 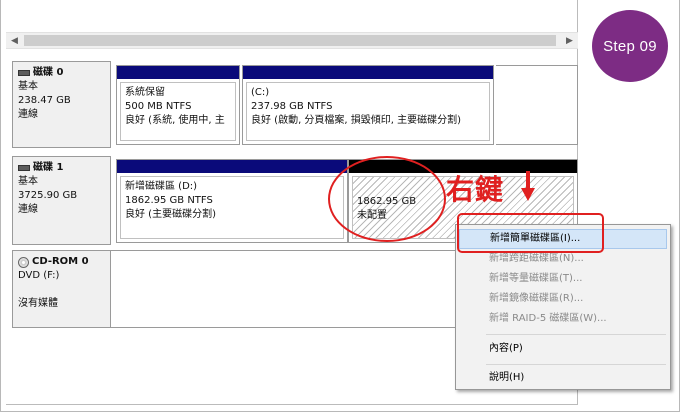 I want to click on partition-size: 1862.95 GB NTFS, so click(x=169, y=200).